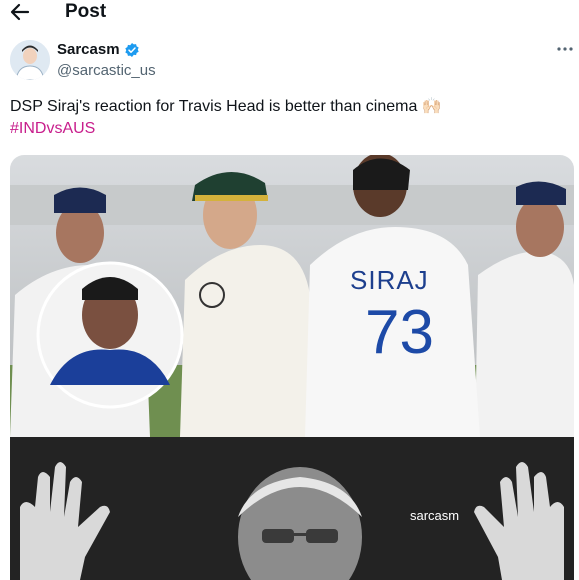 The width and height of the screenshot is (579, 580). I want to click on avatar, so click(30, 60).